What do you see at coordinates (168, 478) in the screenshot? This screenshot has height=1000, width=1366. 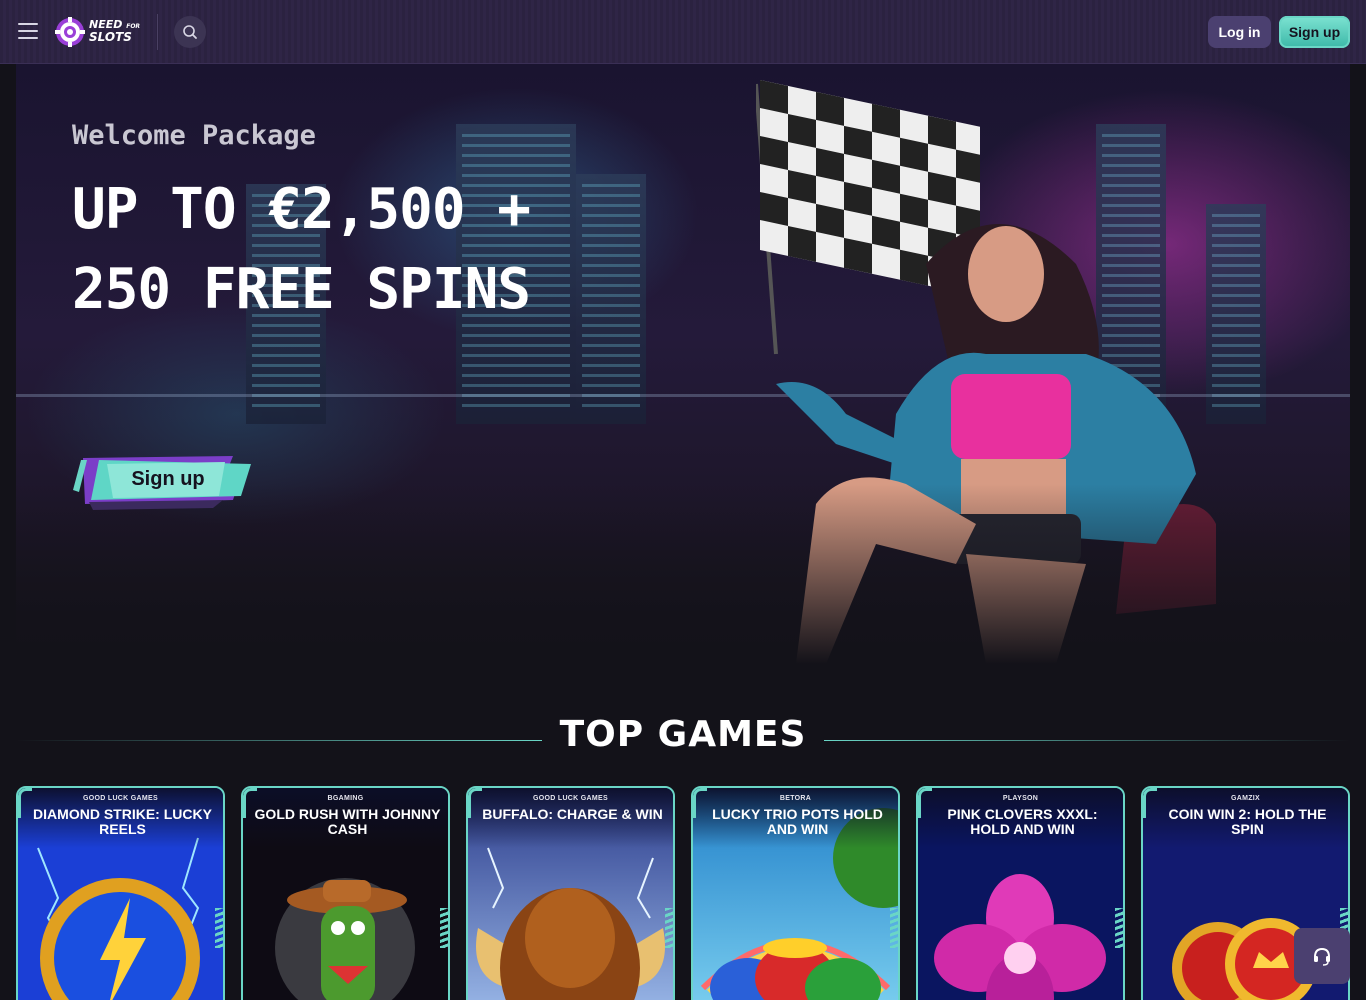 I see `hero-signup-label: Sign up` at bounding box center [168, 478].